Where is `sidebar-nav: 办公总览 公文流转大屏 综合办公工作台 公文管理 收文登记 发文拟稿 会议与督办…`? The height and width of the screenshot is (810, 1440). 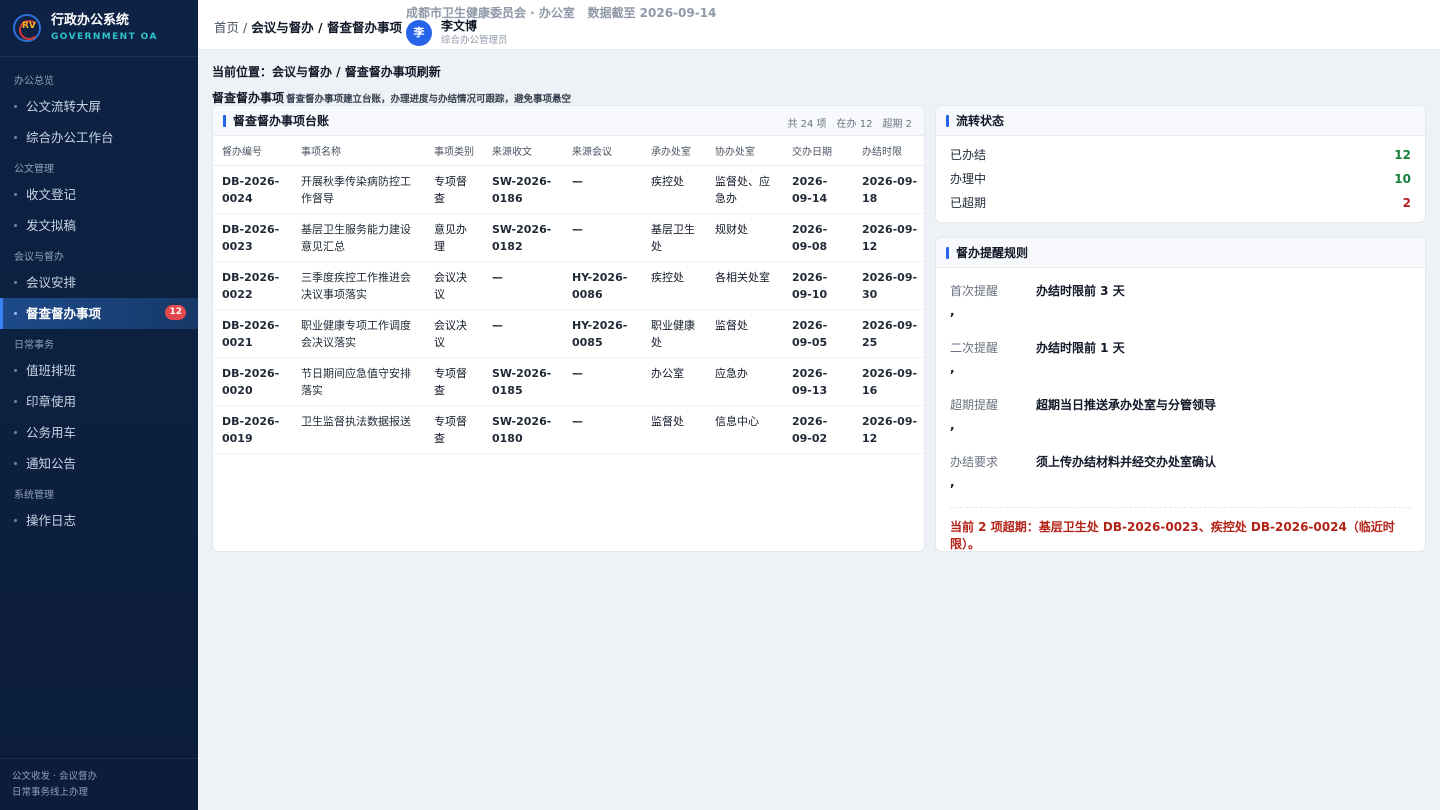 sidebar-nav: 办公总览 公文流转大屏 综合办公工作台 公文管理 收文登记 发文拟稿 会议与督办… is located at coordinates (99, 296).